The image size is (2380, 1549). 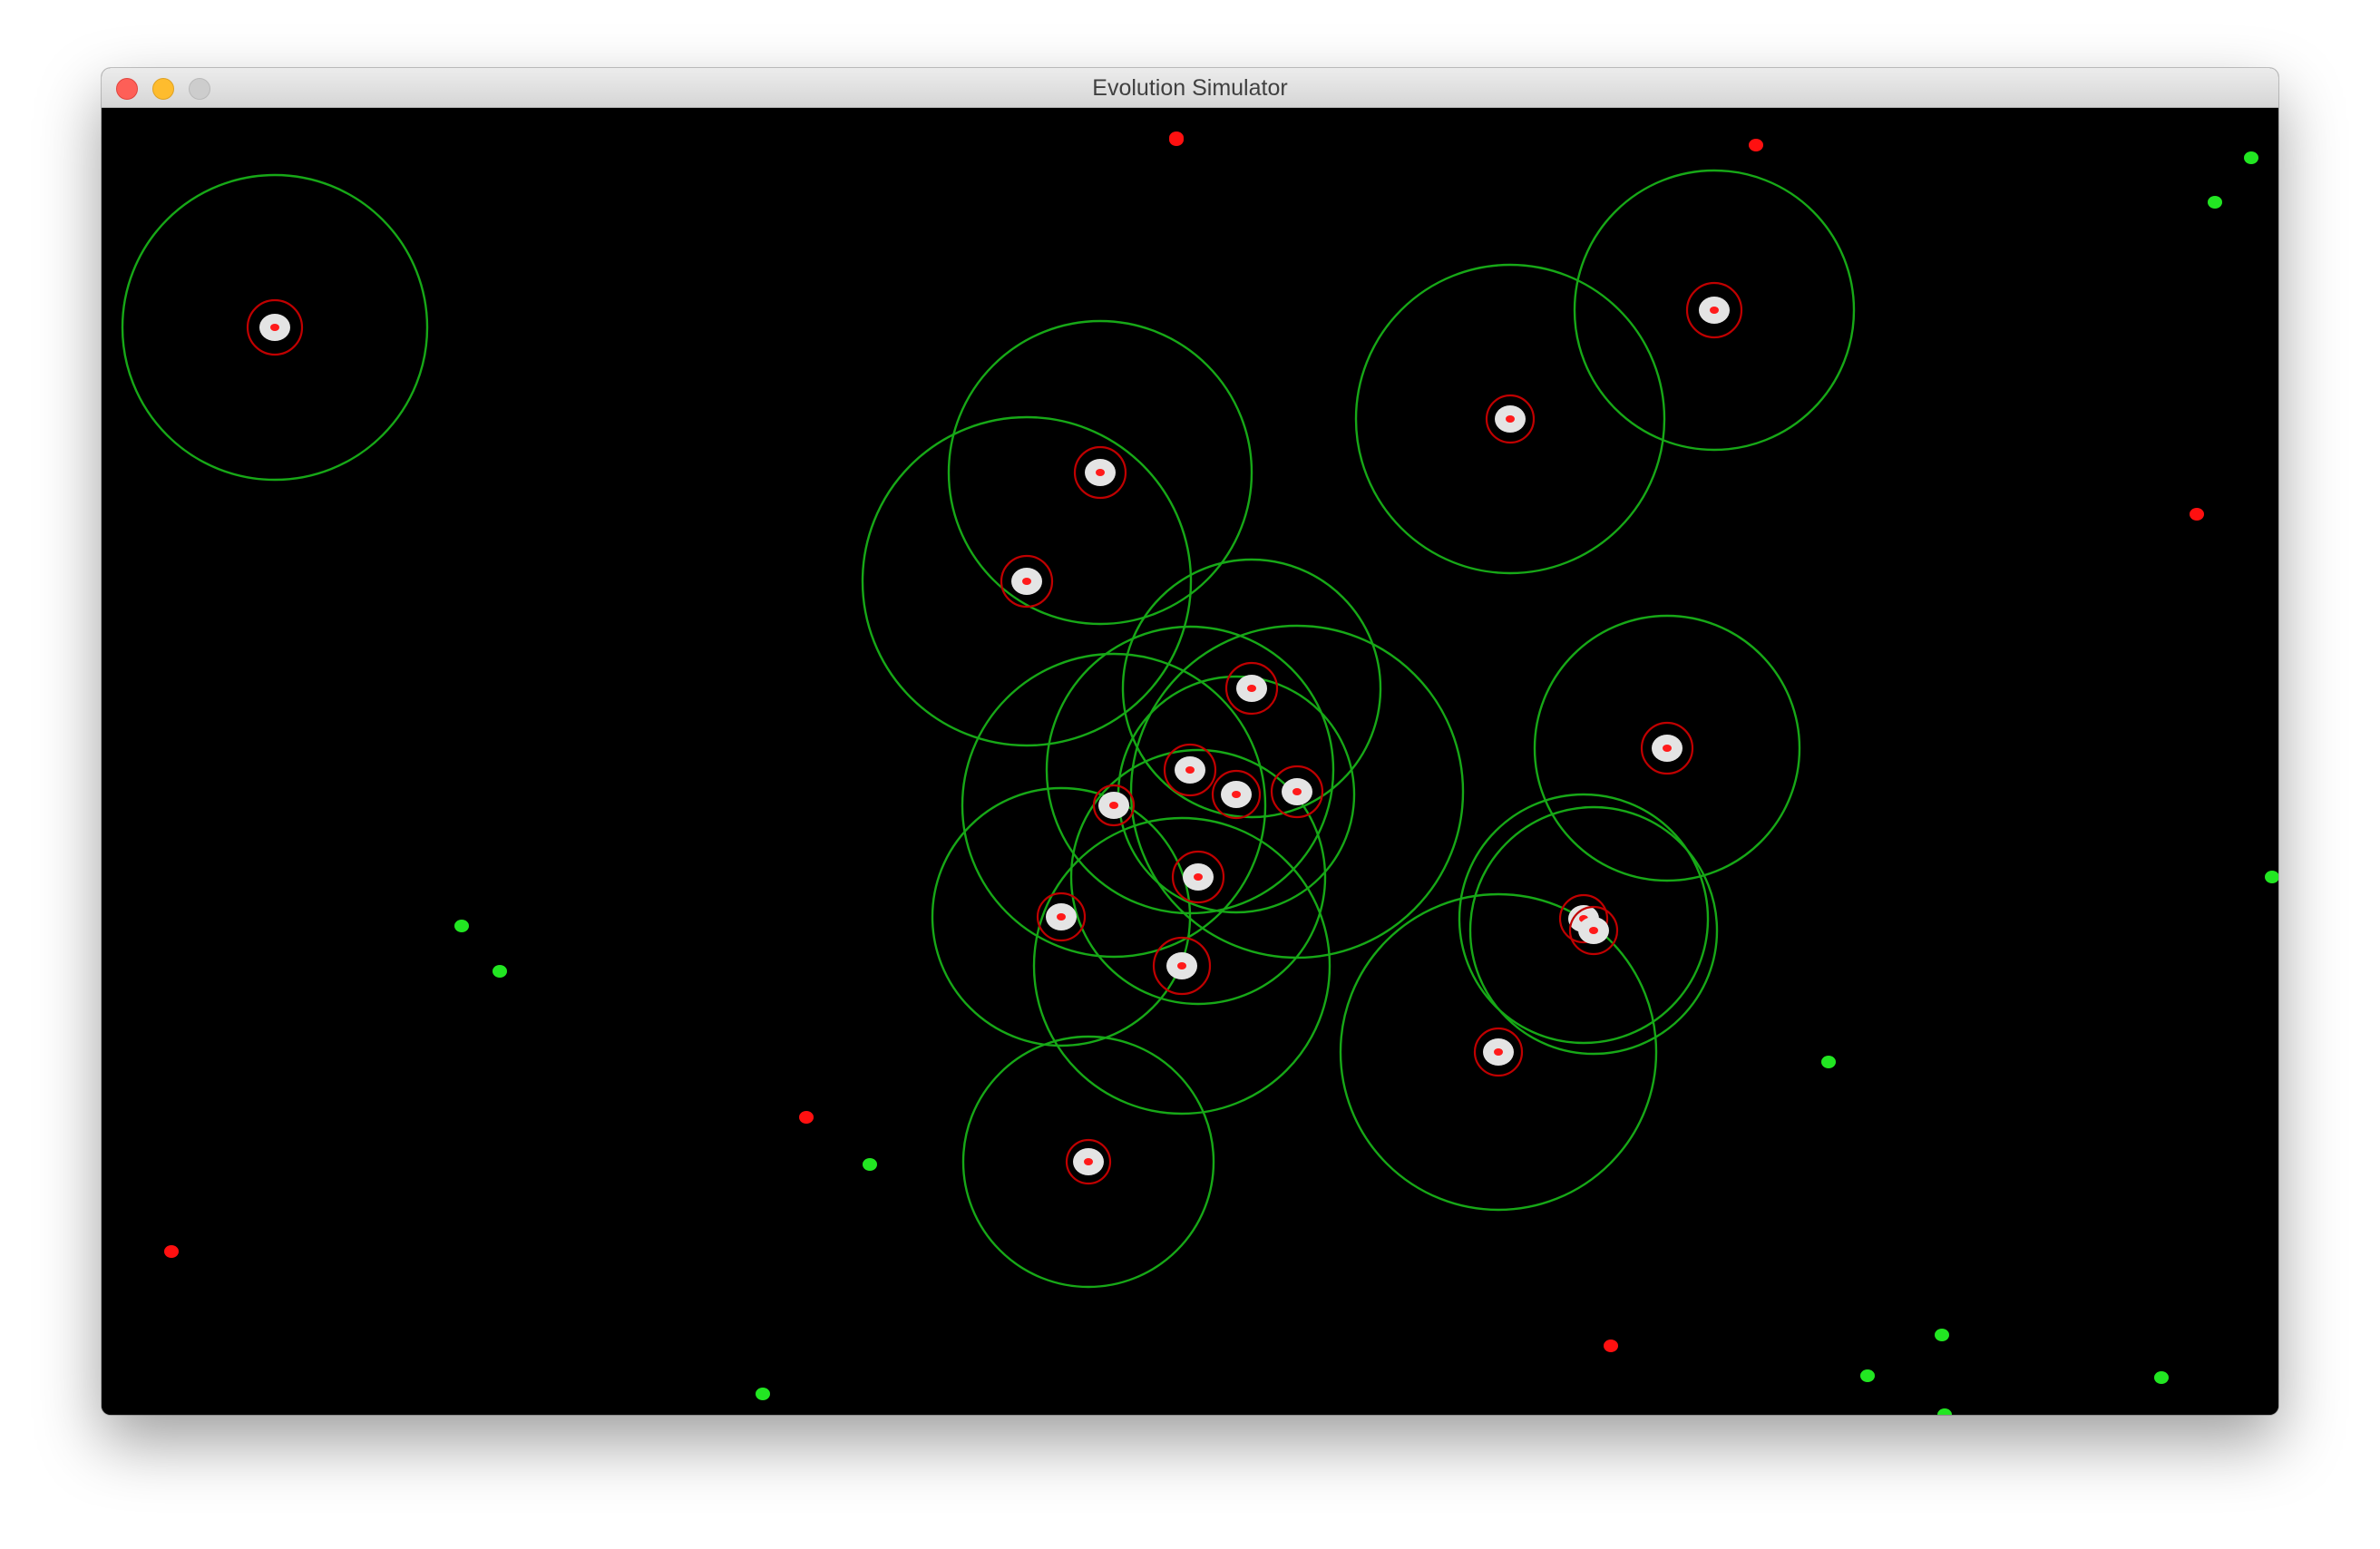 I want to click on window-title: Evolution Simulator, so click(x=1190, y=88).